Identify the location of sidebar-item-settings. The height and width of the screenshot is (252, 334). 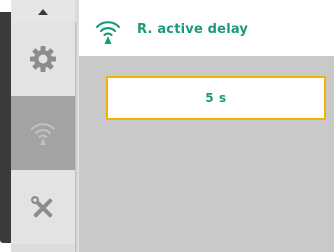
(43, 59).